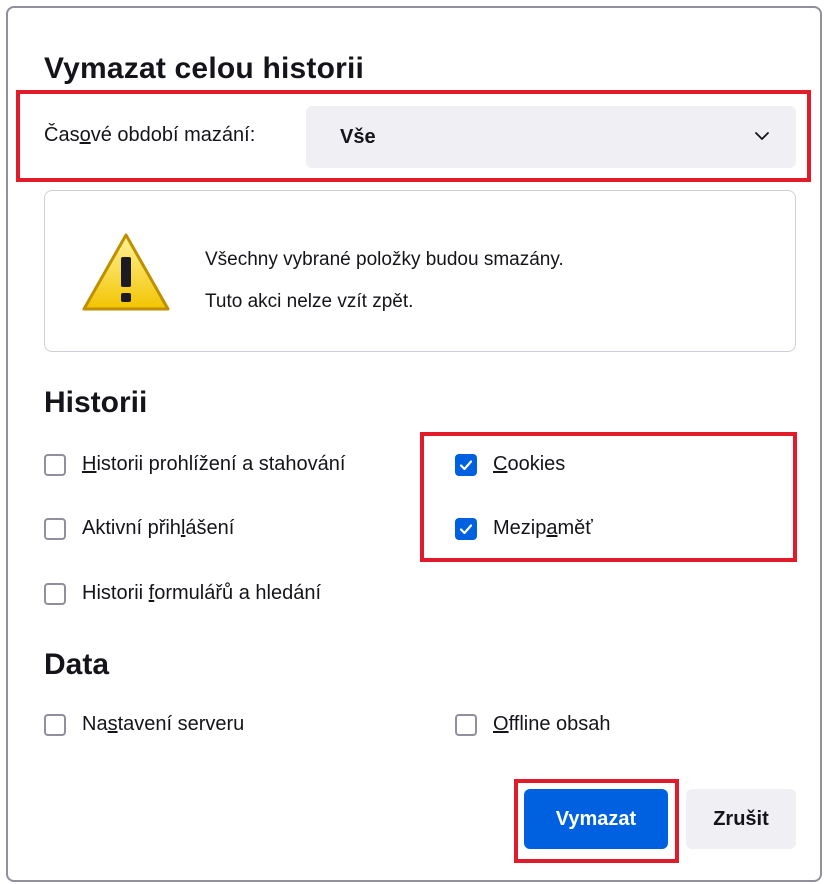 The width and height of the screenshot is (824, 884). I want to click on warning-triangle-icon, so click(126, 272).